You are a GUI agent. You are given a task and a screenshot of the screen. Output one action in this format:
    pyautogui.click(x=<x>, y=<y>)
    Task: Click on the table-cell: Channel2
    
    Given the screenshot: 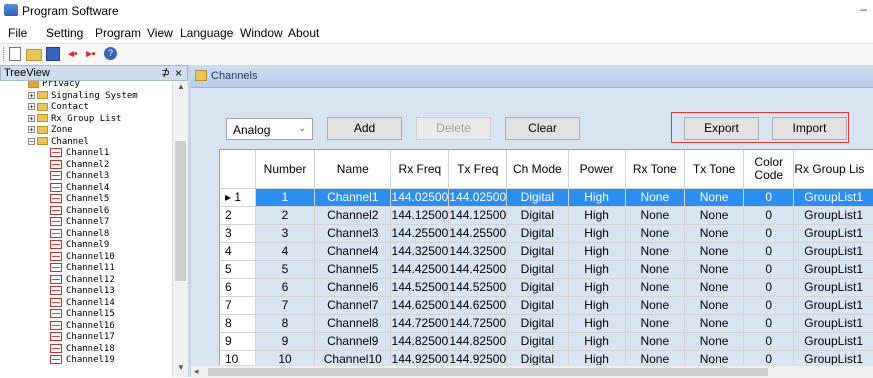 What is the action you would take?
    pyautogui.click(x=353, y=215)
    